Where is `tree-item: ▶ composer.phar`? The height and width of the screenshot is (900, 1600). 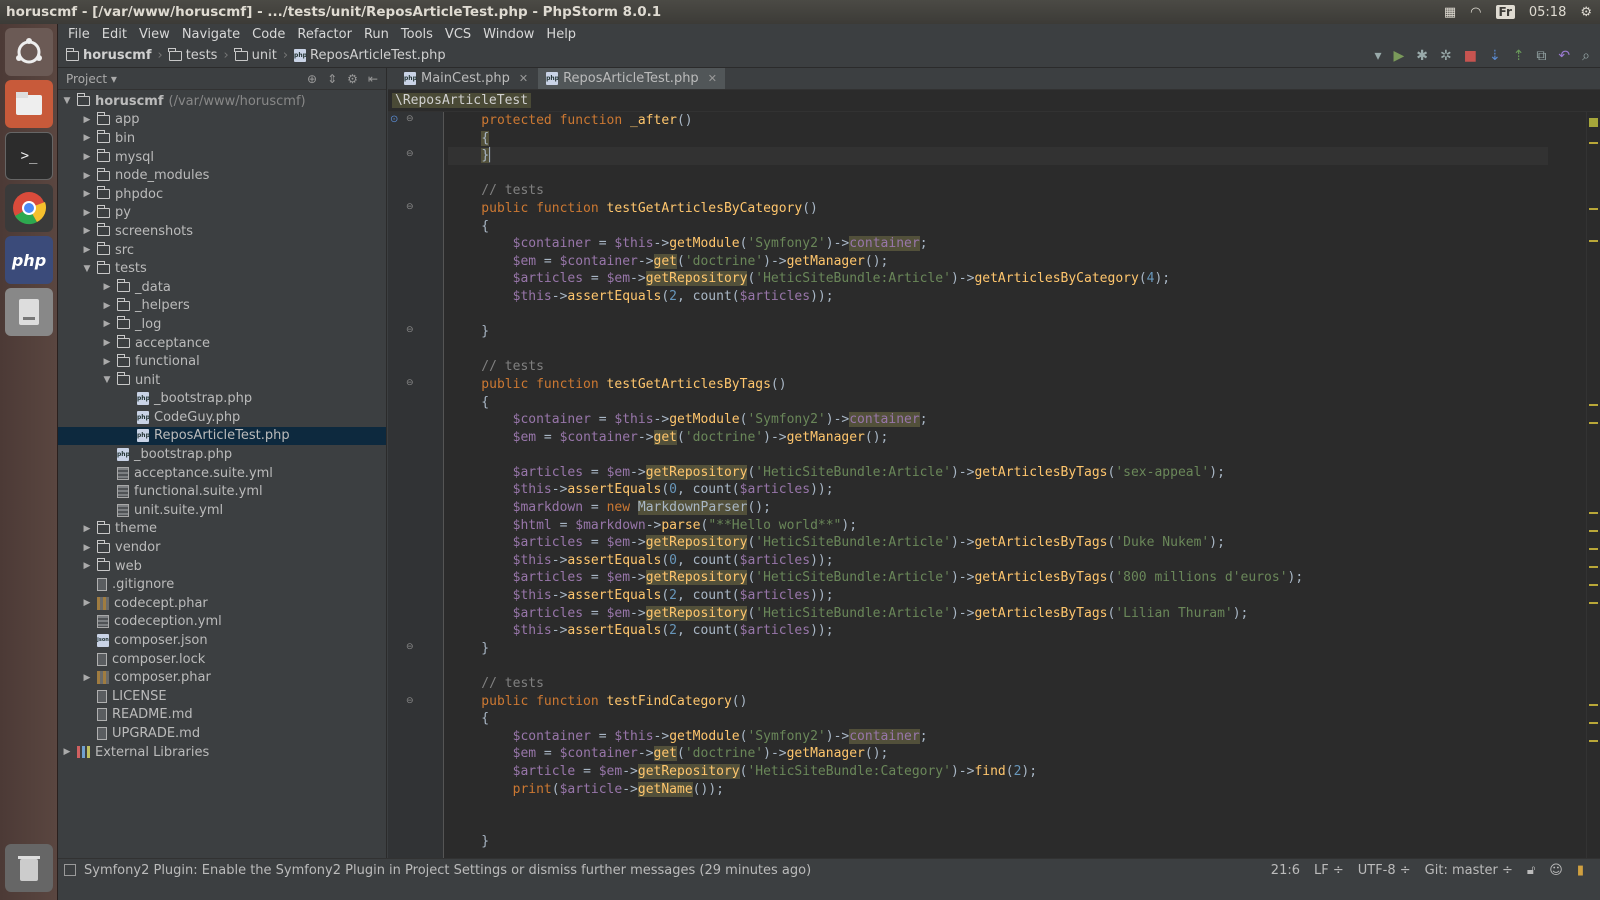 tree-item: ▶ composer.phar is located at coordinates (222, 677).